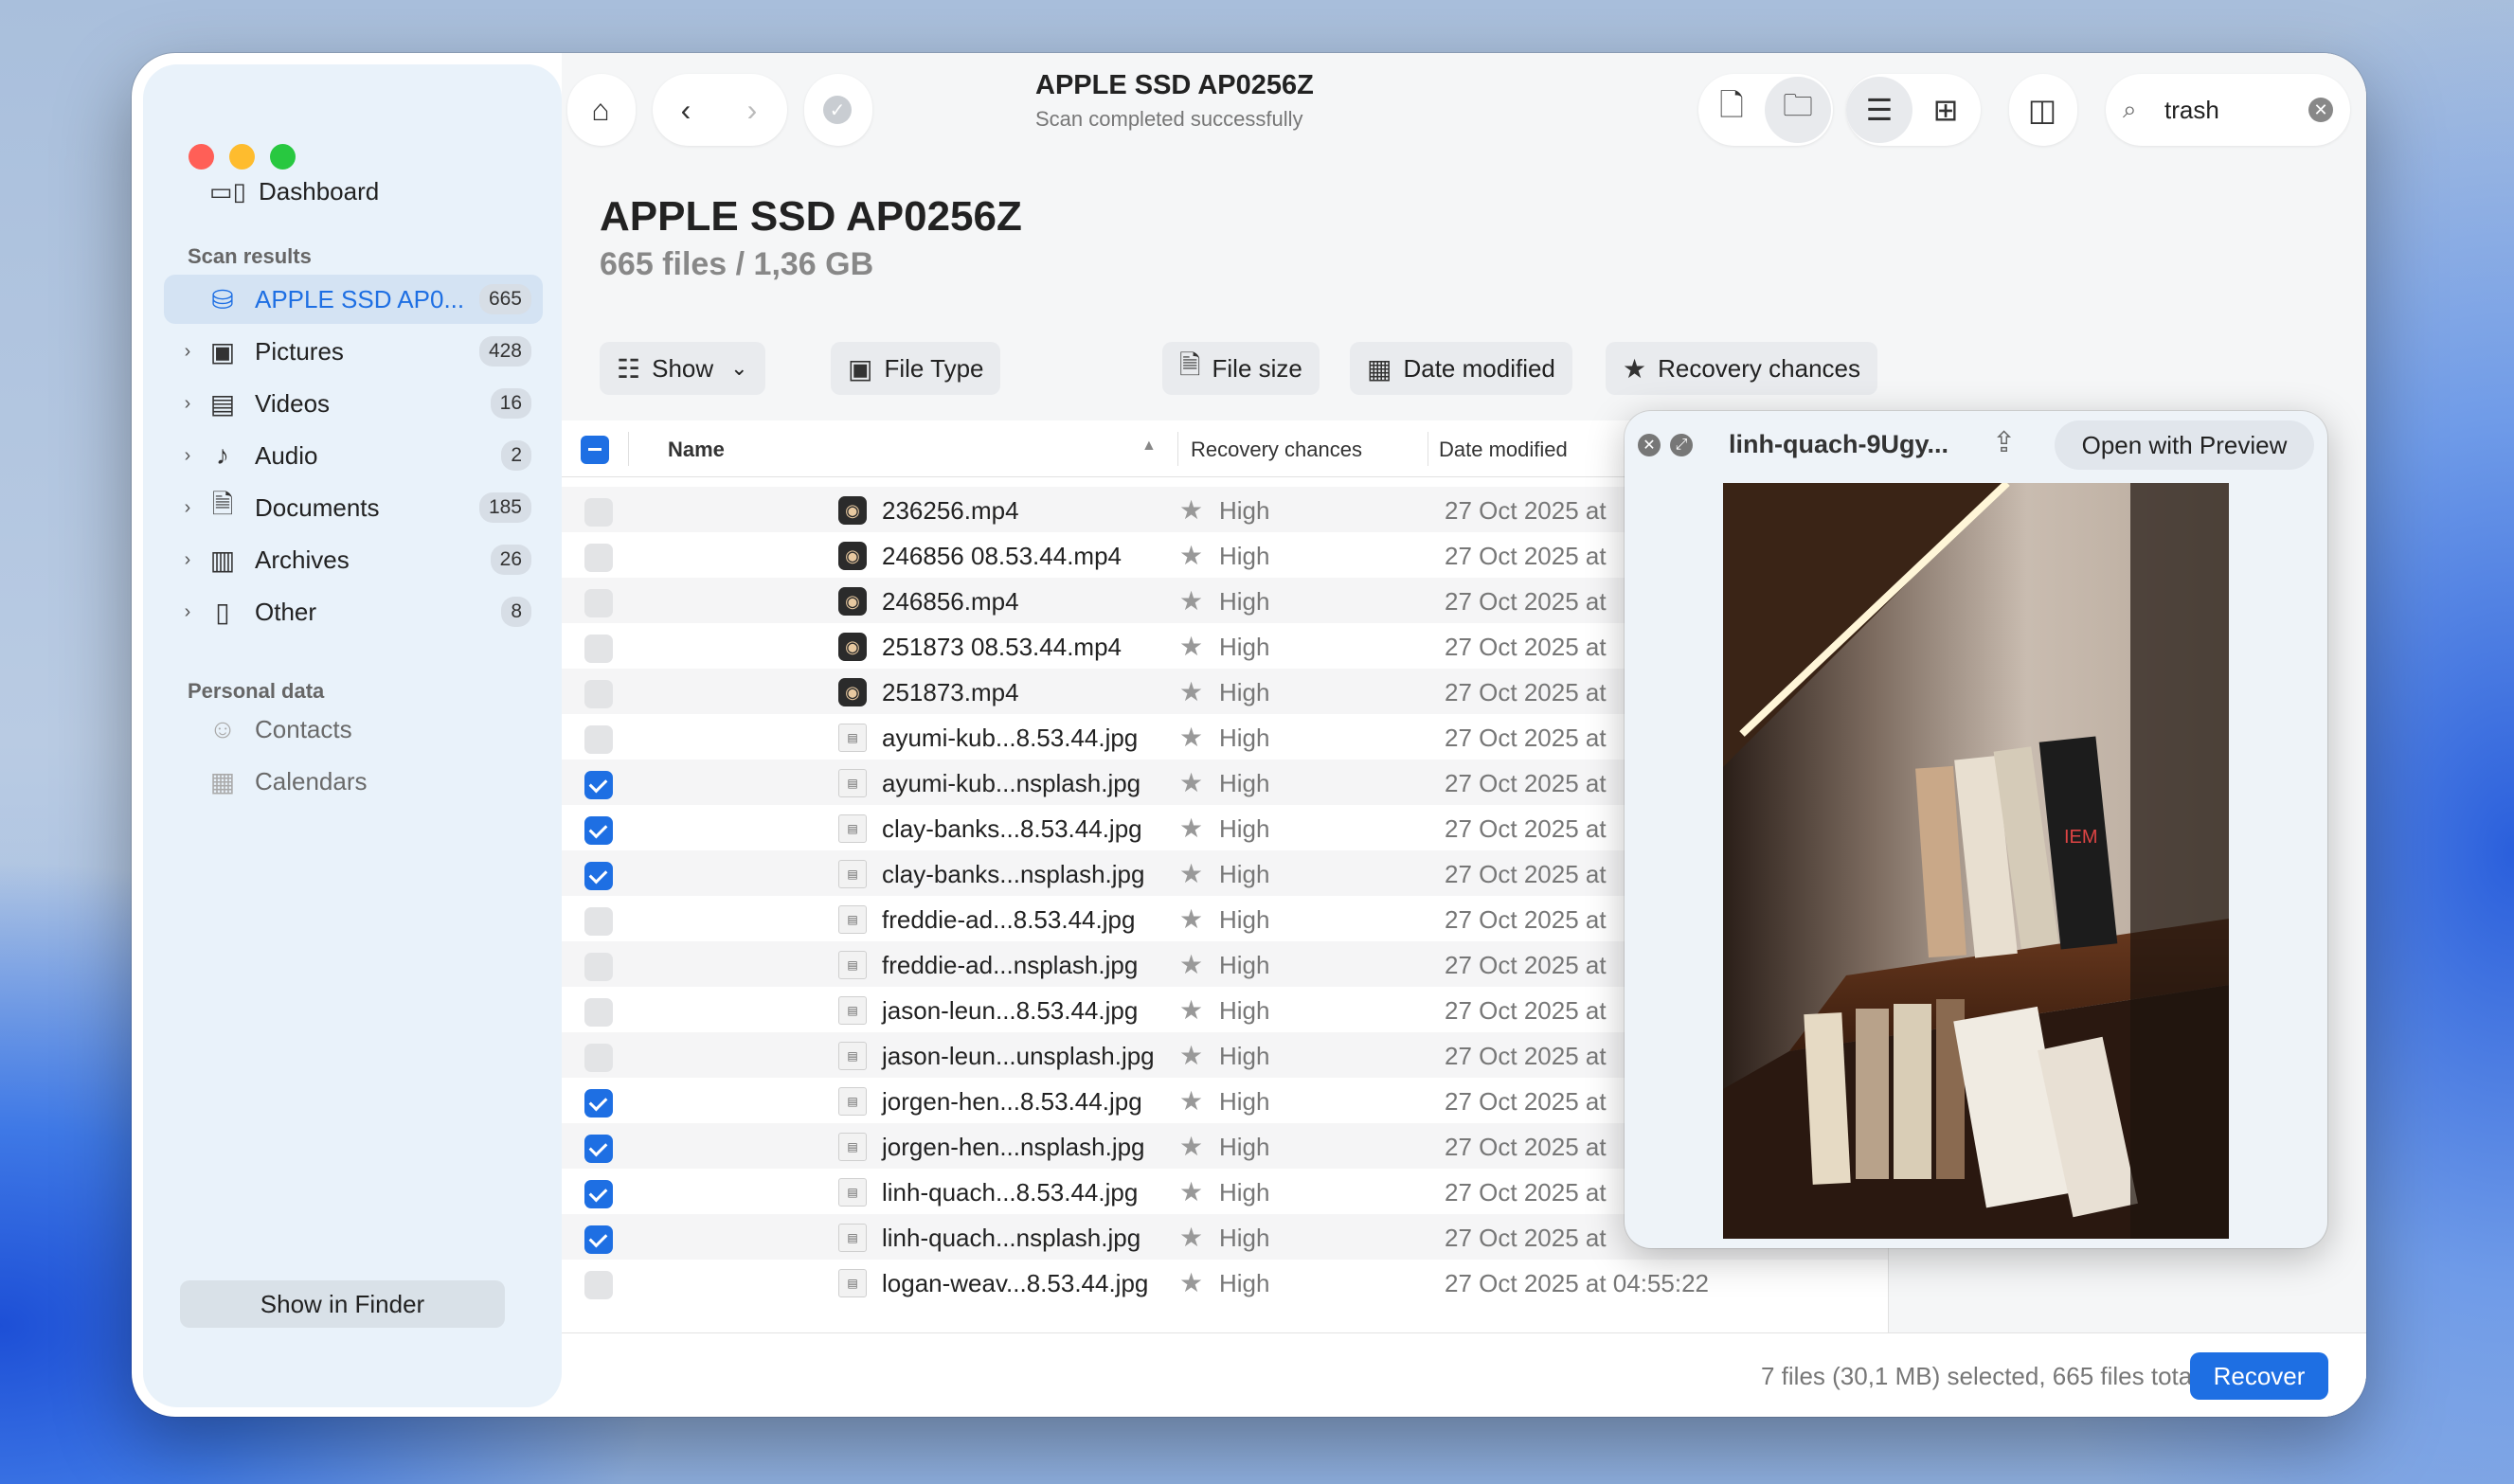 This screenshot has height=1484, width=2514. Describe the element at coordinates (353, 507) in the screenshot. I see `sidebar-item-documents: › 🗎 Documents 185` at that location.